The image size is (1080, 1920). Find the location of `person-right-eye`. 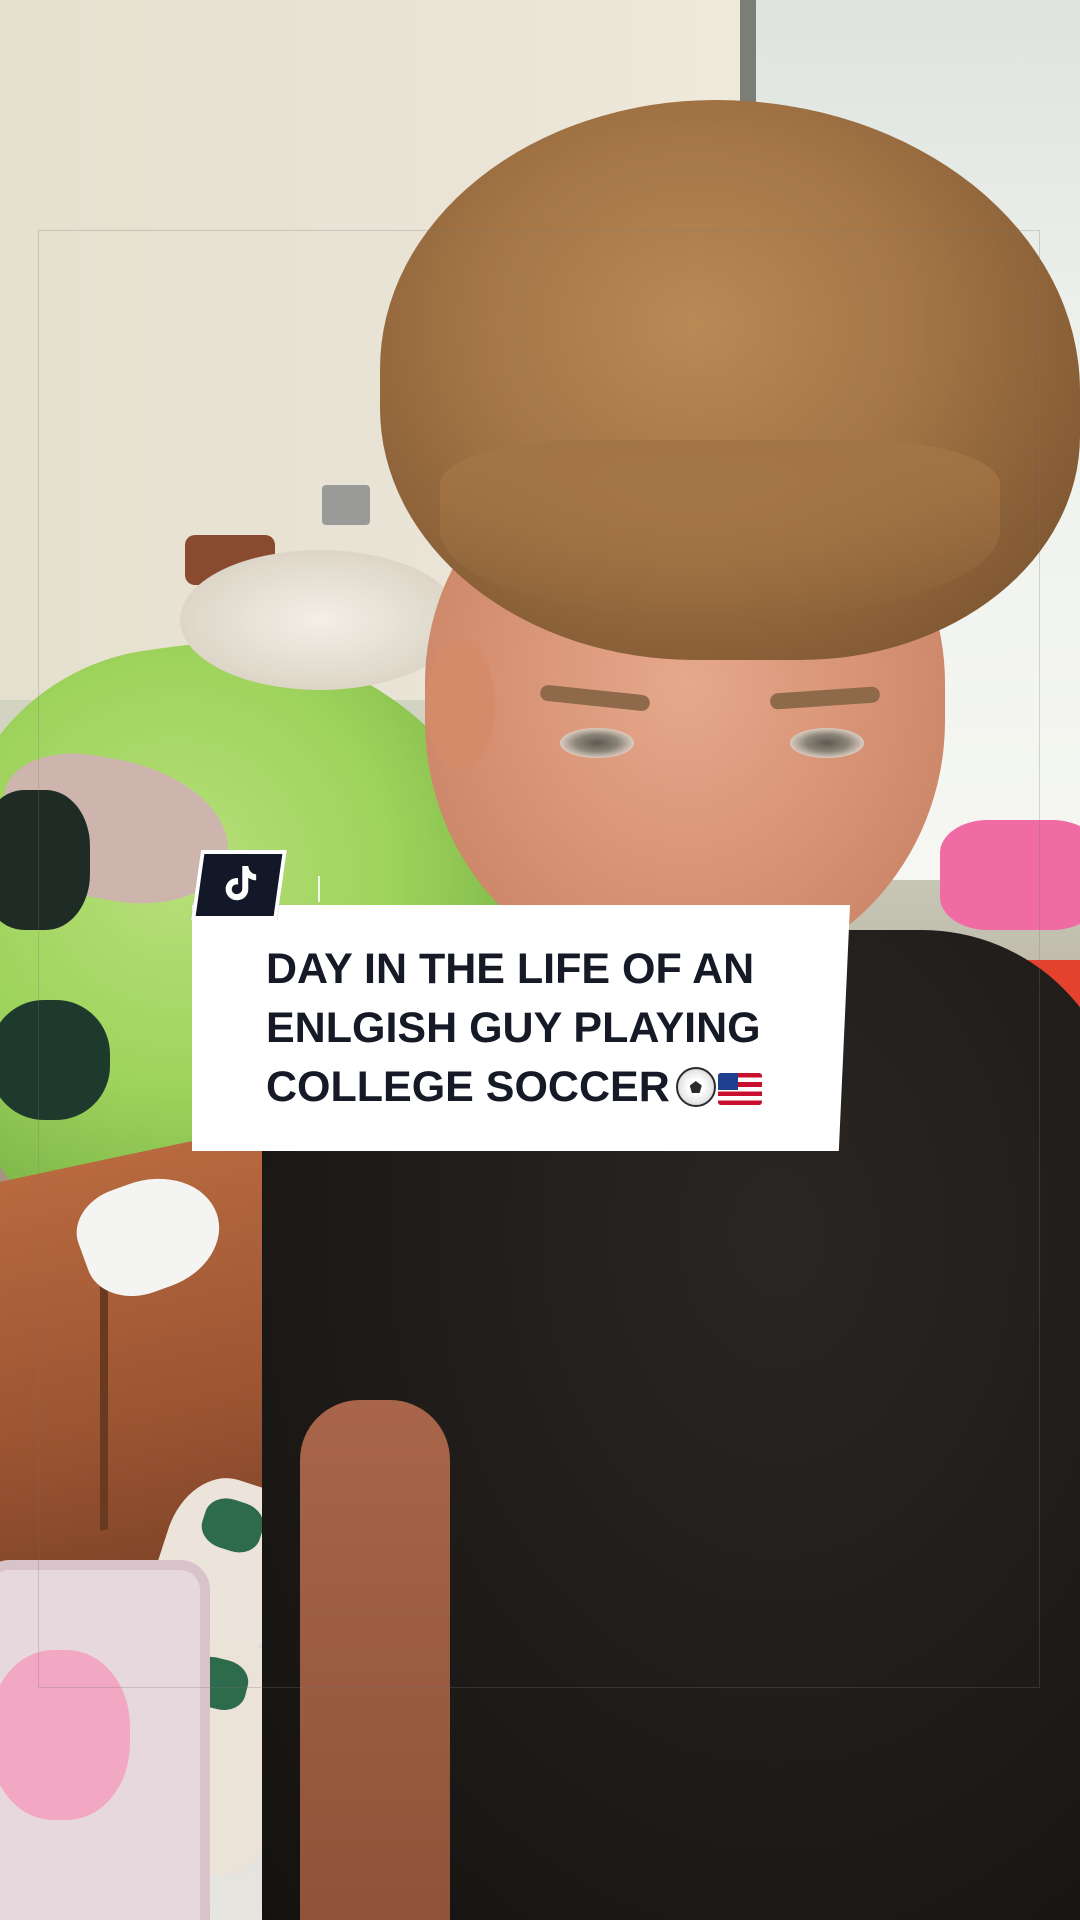

person-right-eye is located at coordinates (827, 743).